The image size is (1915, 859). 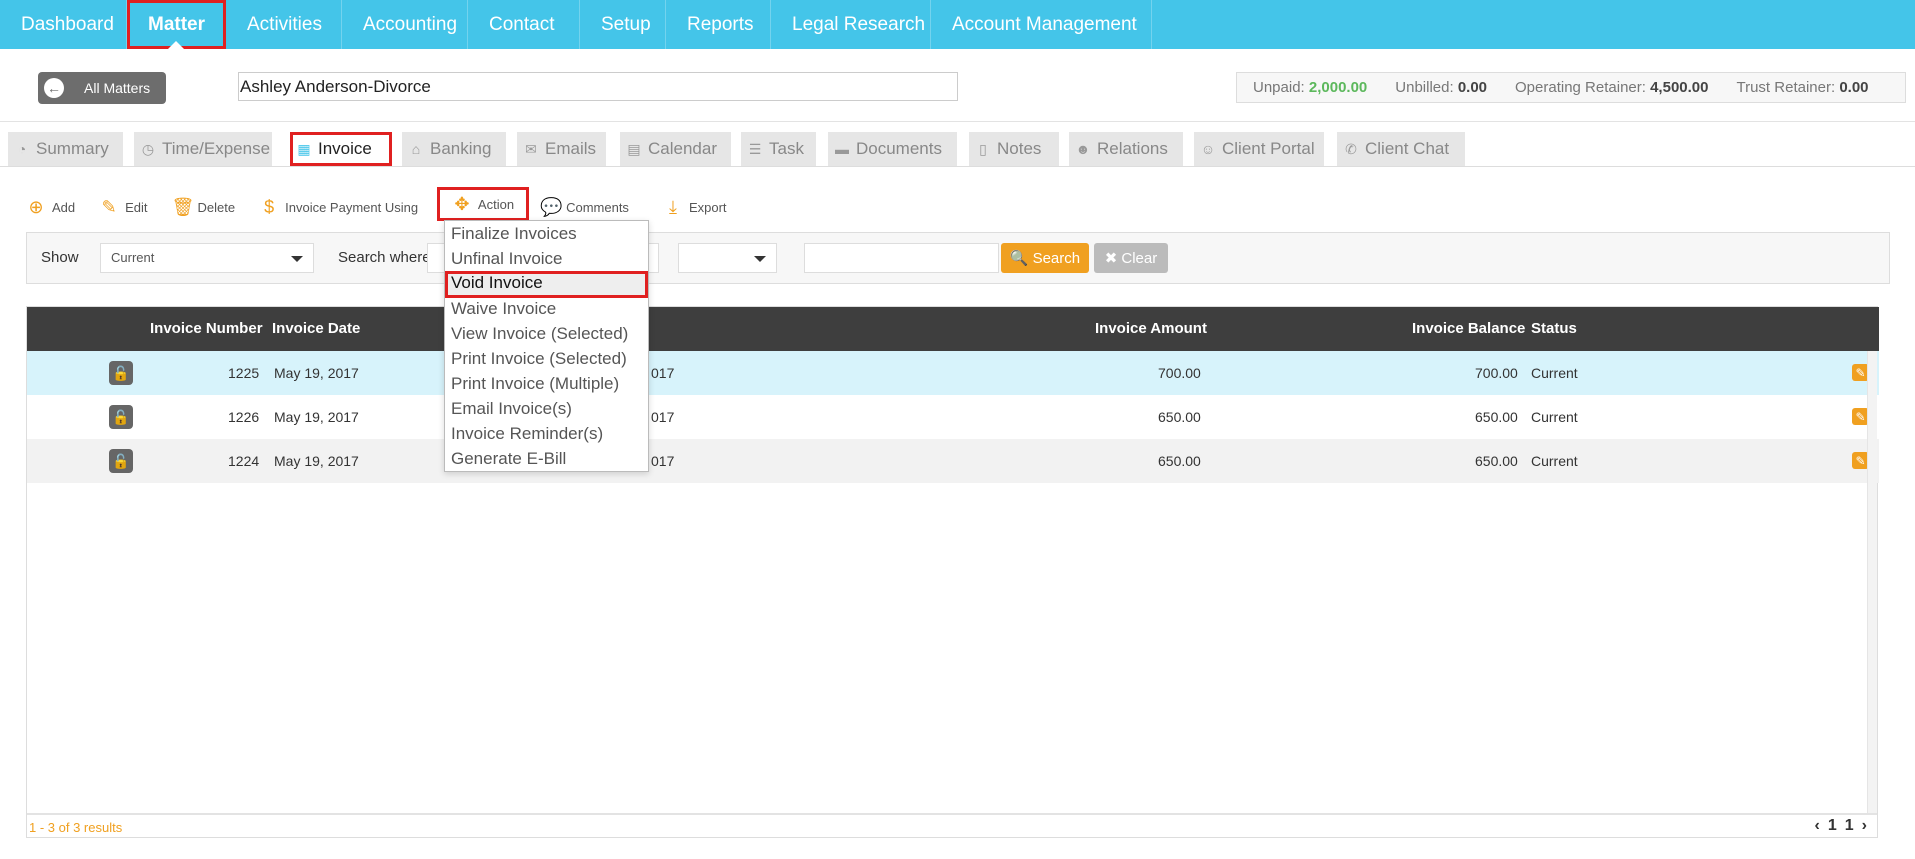 I want to click on tab-task: ☰ Task, so click(x=778, y=149).